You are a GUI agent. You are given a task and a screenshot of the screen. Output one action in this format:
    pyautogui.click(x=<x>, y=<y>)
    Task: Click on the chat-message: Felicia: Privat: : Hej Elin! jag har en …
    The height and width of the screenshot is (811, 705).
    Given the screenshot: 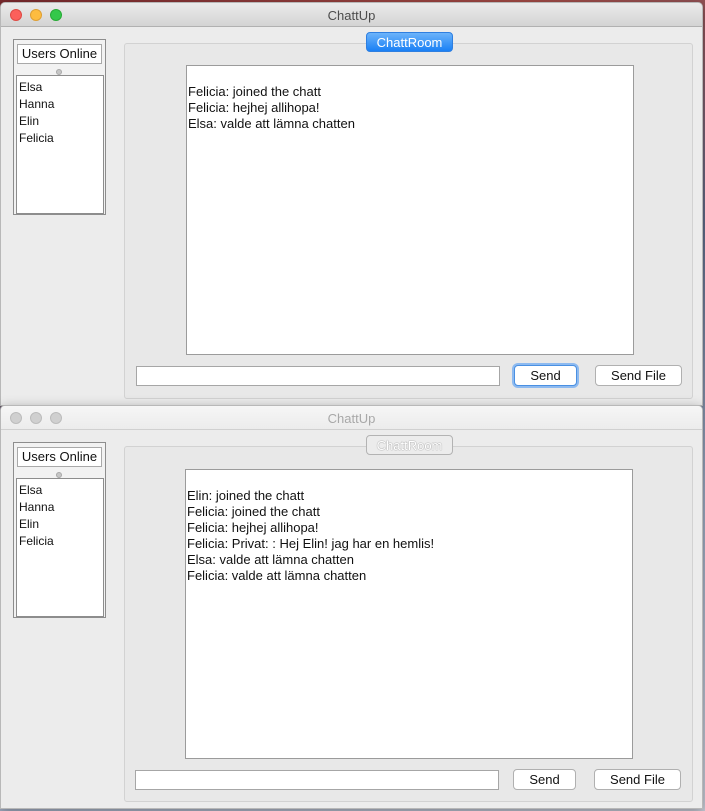 What is the action you would take?
    pyautogui.click(x=311, y=543)
    